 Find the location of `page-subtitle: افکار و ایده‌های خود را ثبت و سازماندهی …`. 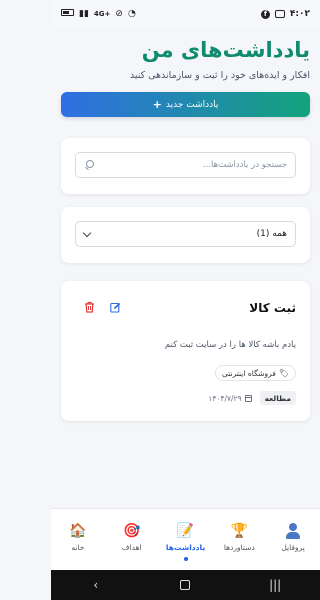

page-subtitle: افکار و ایده‌های خود را ثبت و سازماندهی … is located at coordinates (219, 75).